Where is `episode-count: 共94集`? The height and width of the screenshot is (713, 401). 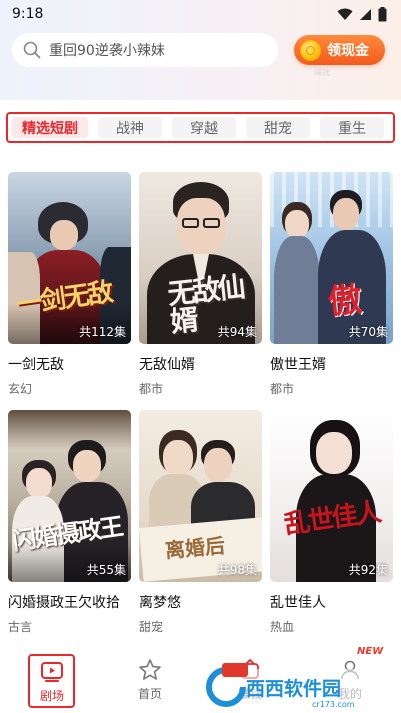 episode-count: 共94集 is located at coordinates (237, 332).